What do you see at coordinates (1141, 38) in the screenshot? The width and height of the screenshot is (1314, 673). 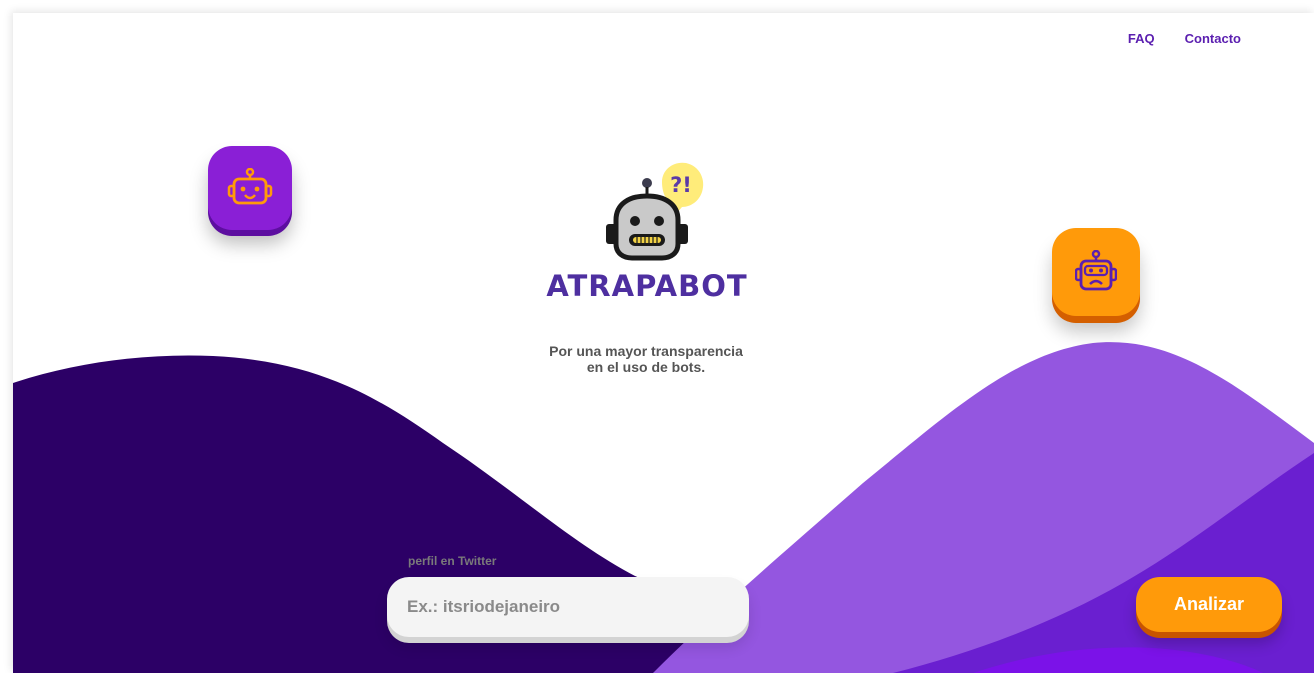 I see `nav-faq-link: FAQ` at bounding box center [1141, 38].